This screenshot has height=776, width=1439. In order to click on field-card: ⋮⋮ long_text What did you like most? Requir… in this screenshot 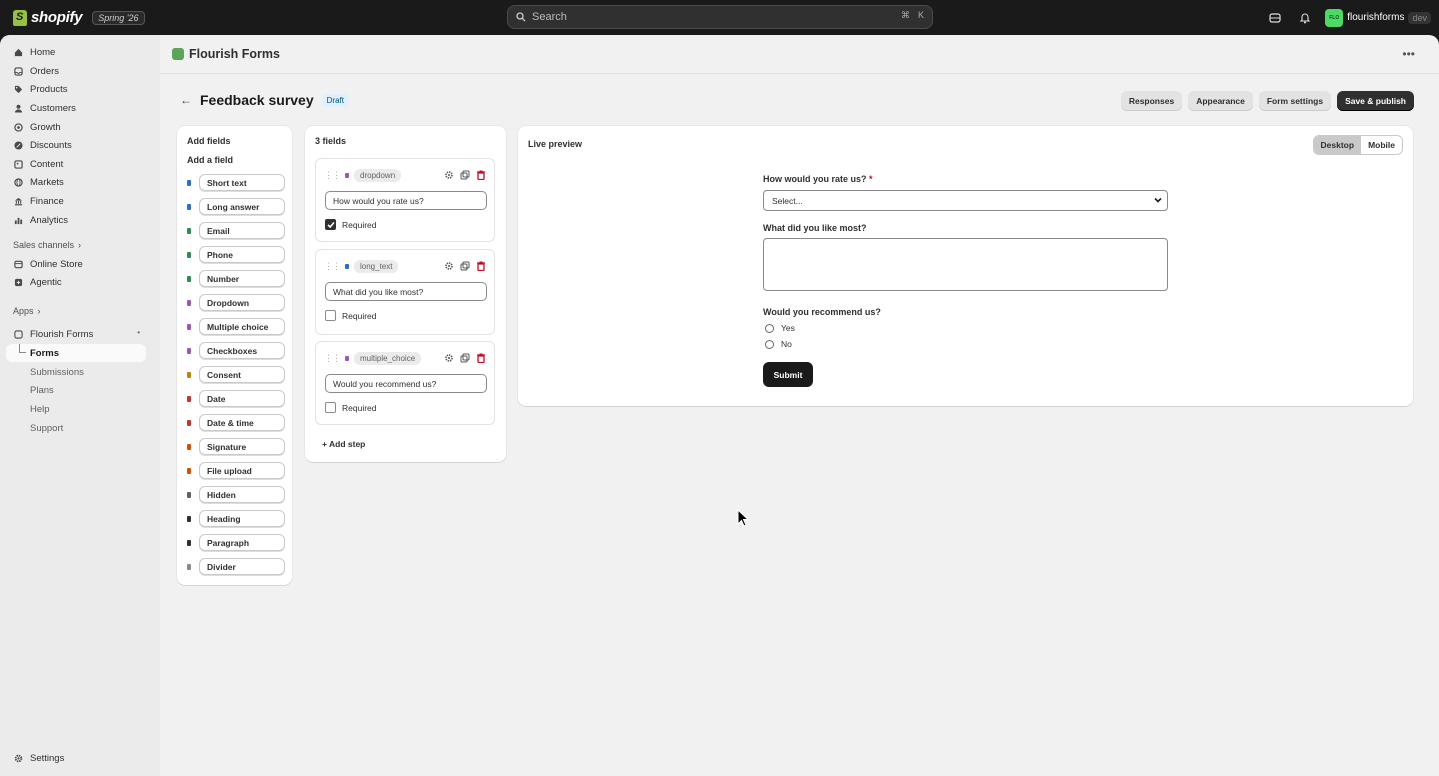, I will do `click(405, 292)`.